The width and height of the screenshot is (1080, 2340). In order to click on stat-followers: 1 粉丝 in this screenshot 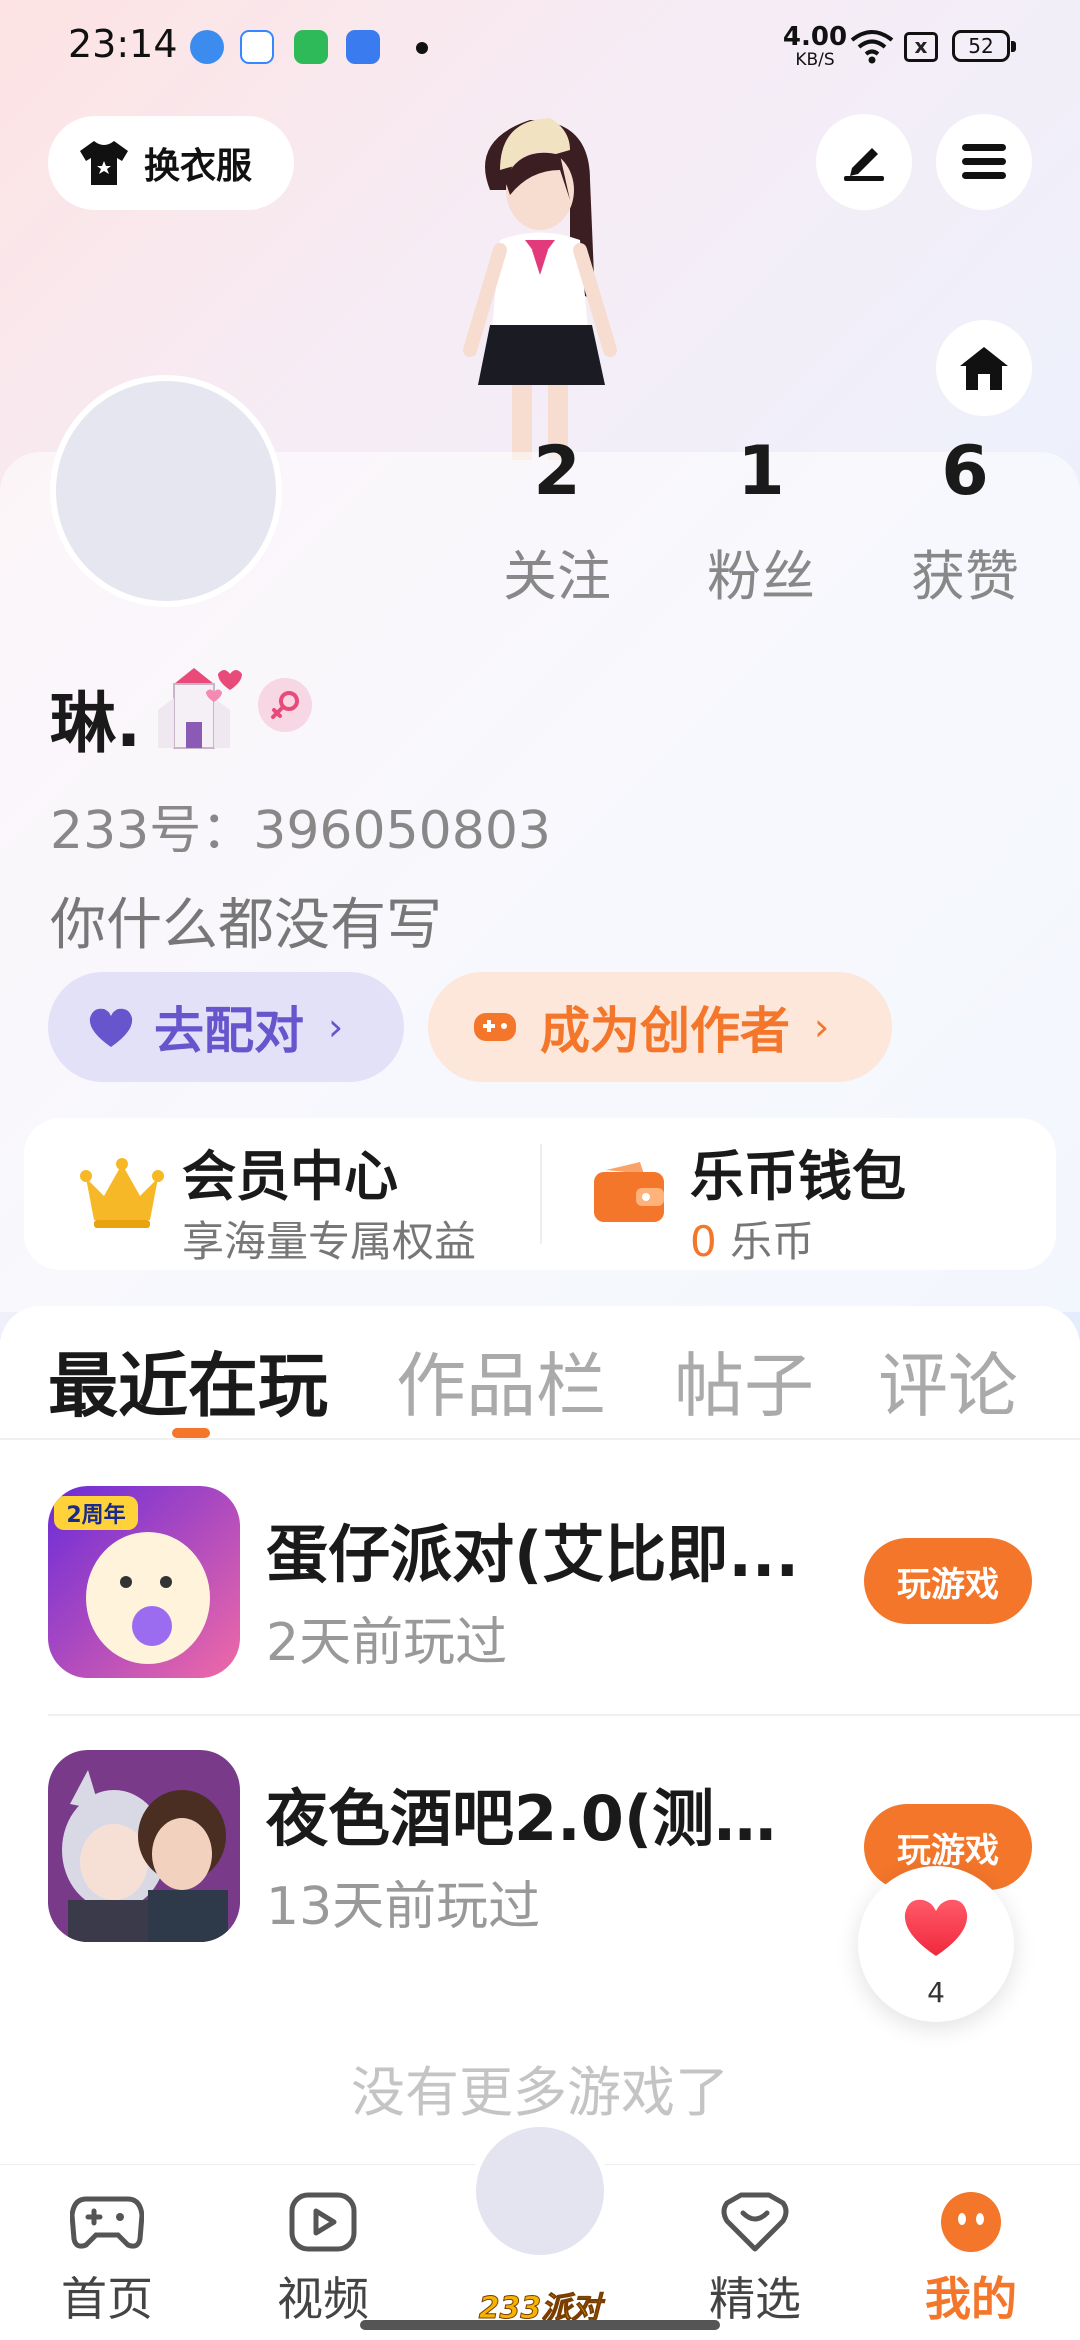, I will do `click(761, 524)`.